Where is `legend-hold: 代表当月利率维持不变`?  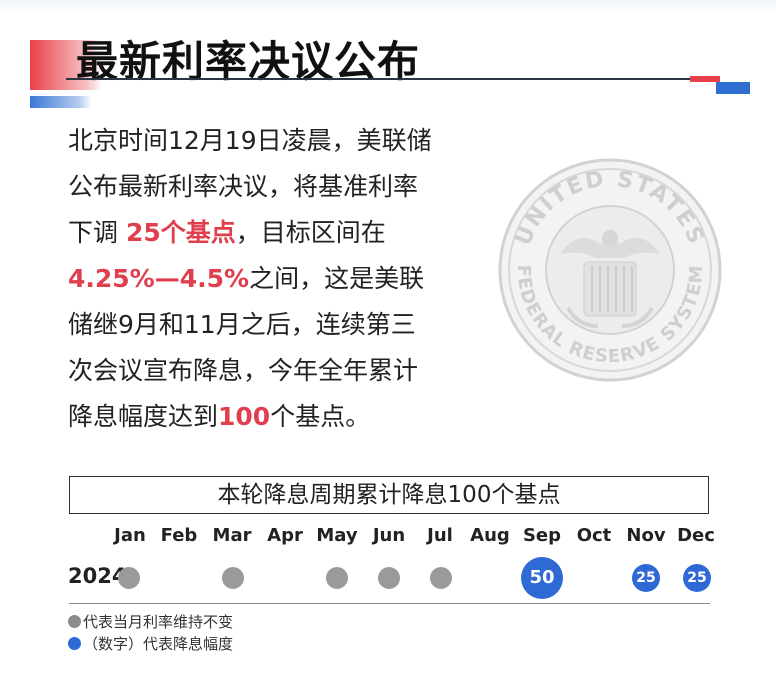 legend-hold: 代表当月利率维持不变 is located at coordinates (150, 622).